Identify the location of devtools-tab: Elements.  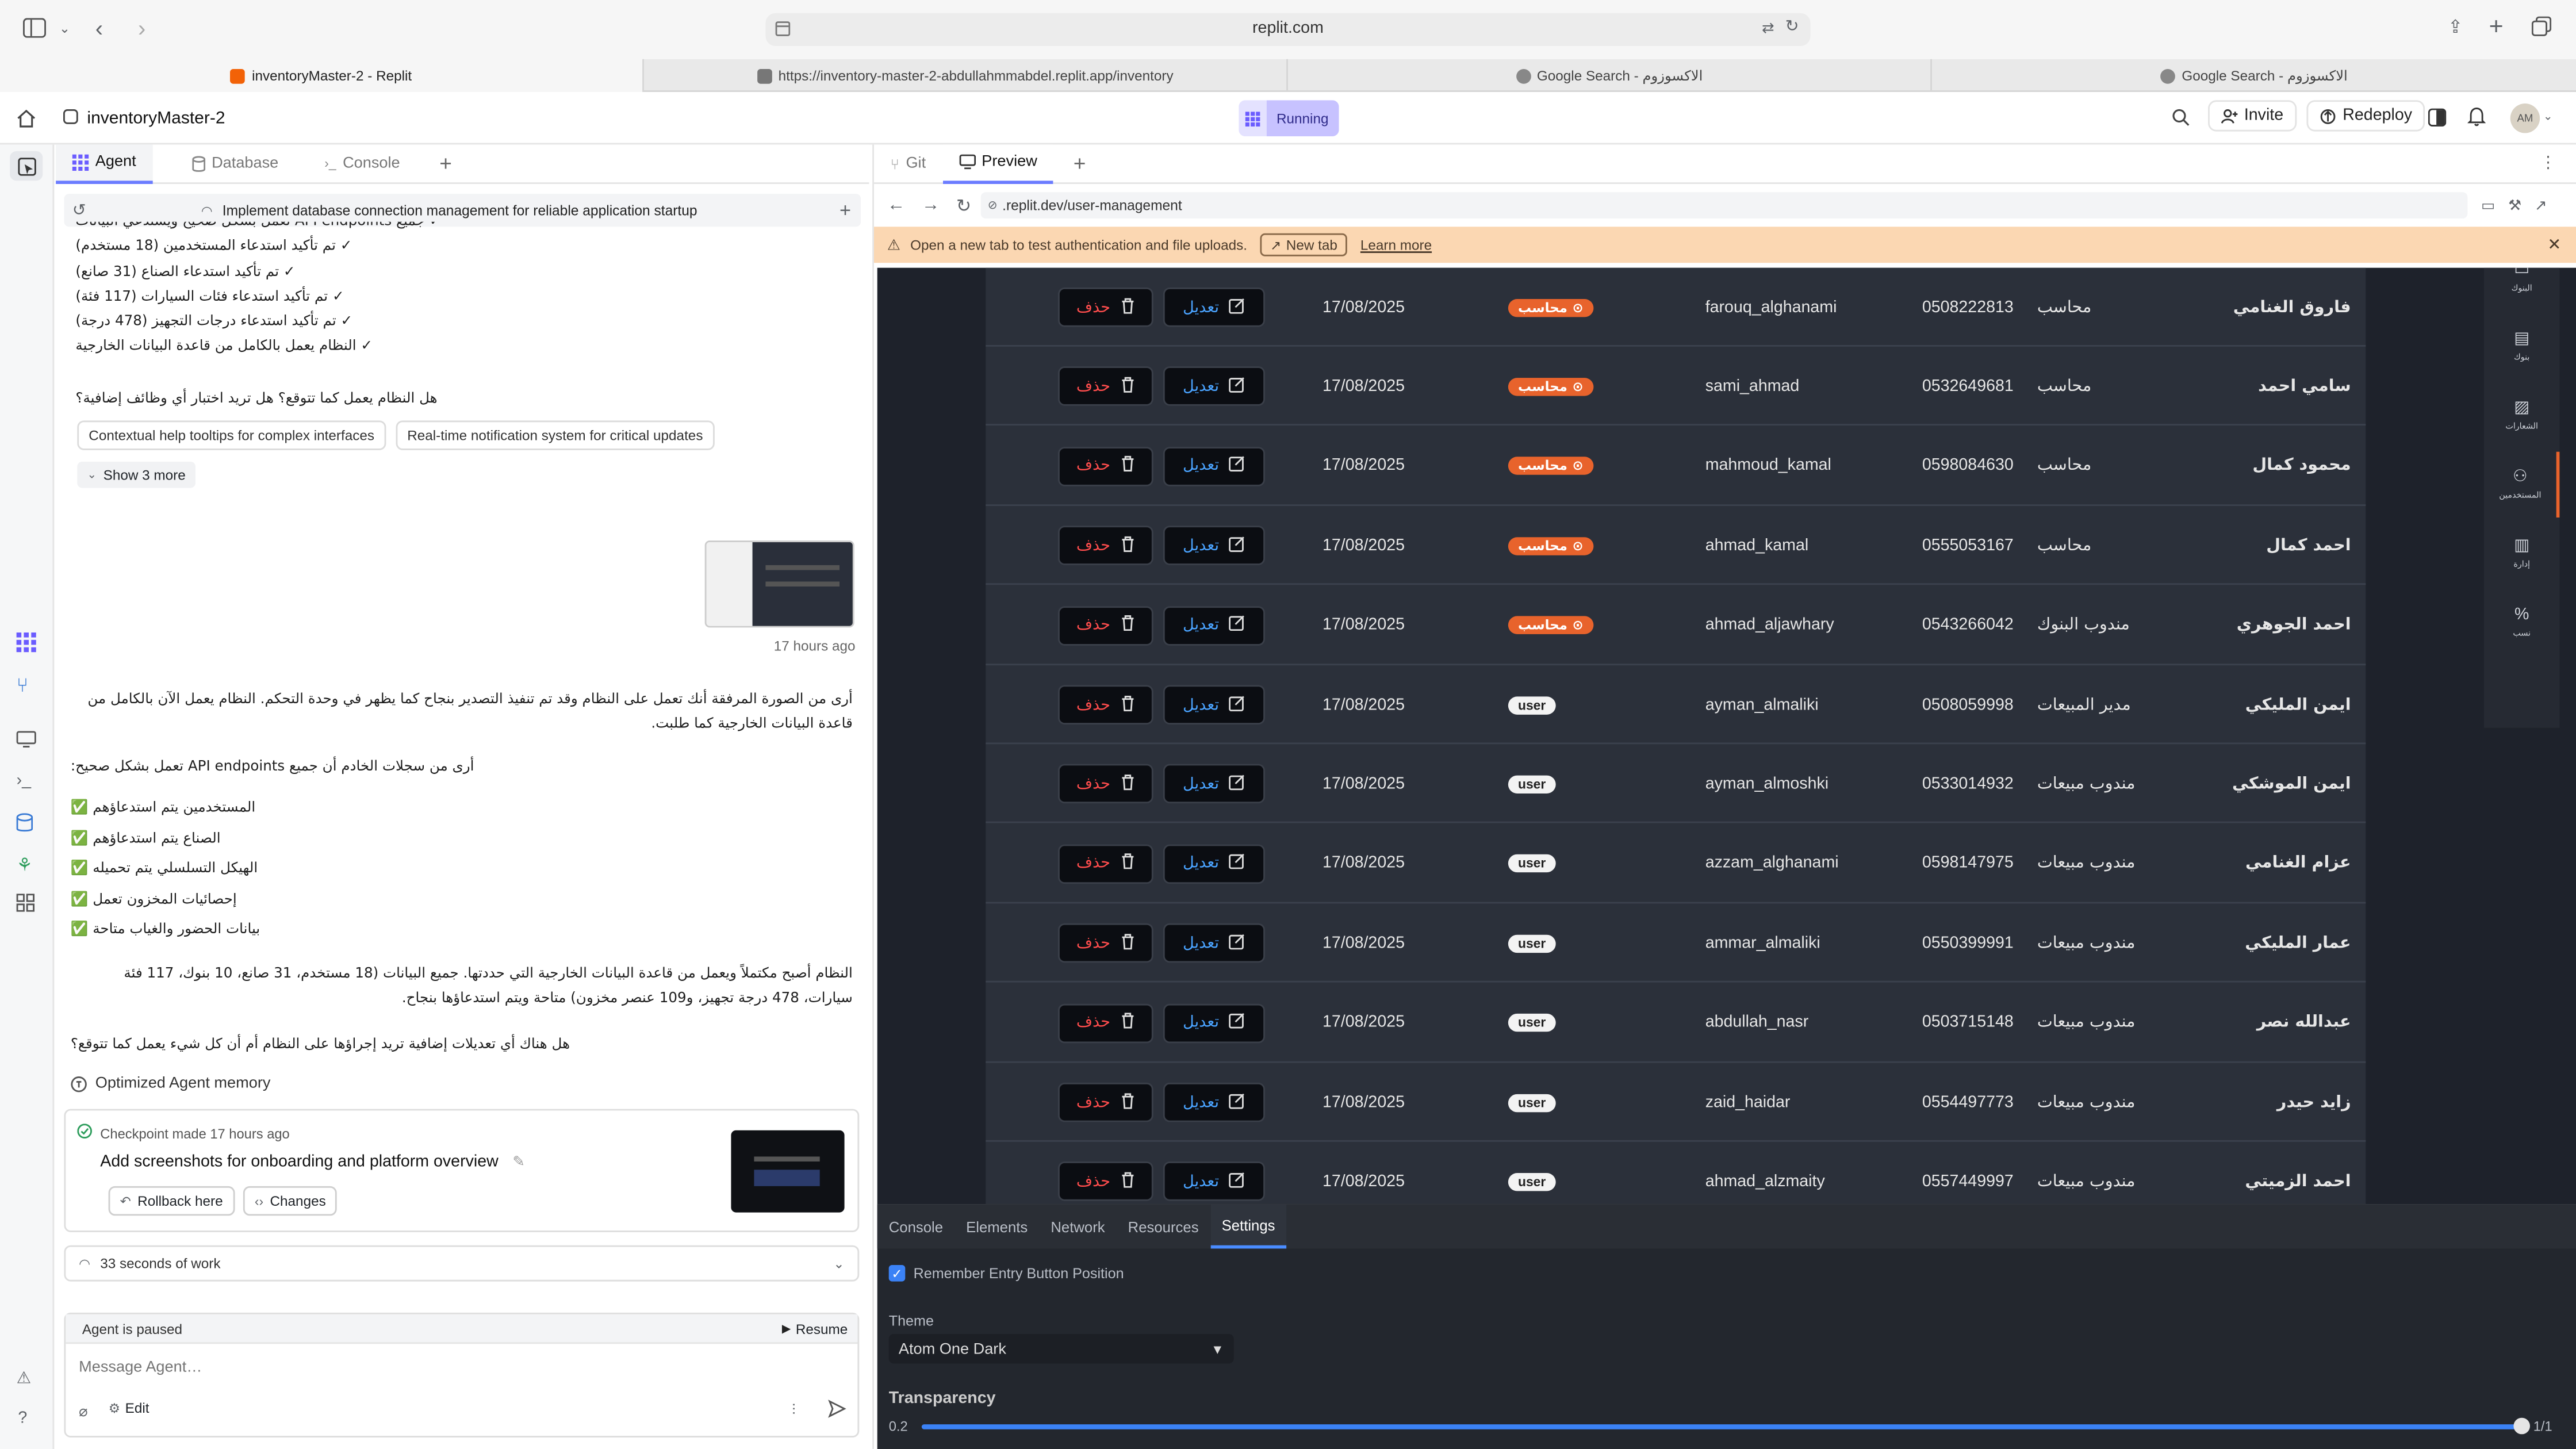
(996, 1226).